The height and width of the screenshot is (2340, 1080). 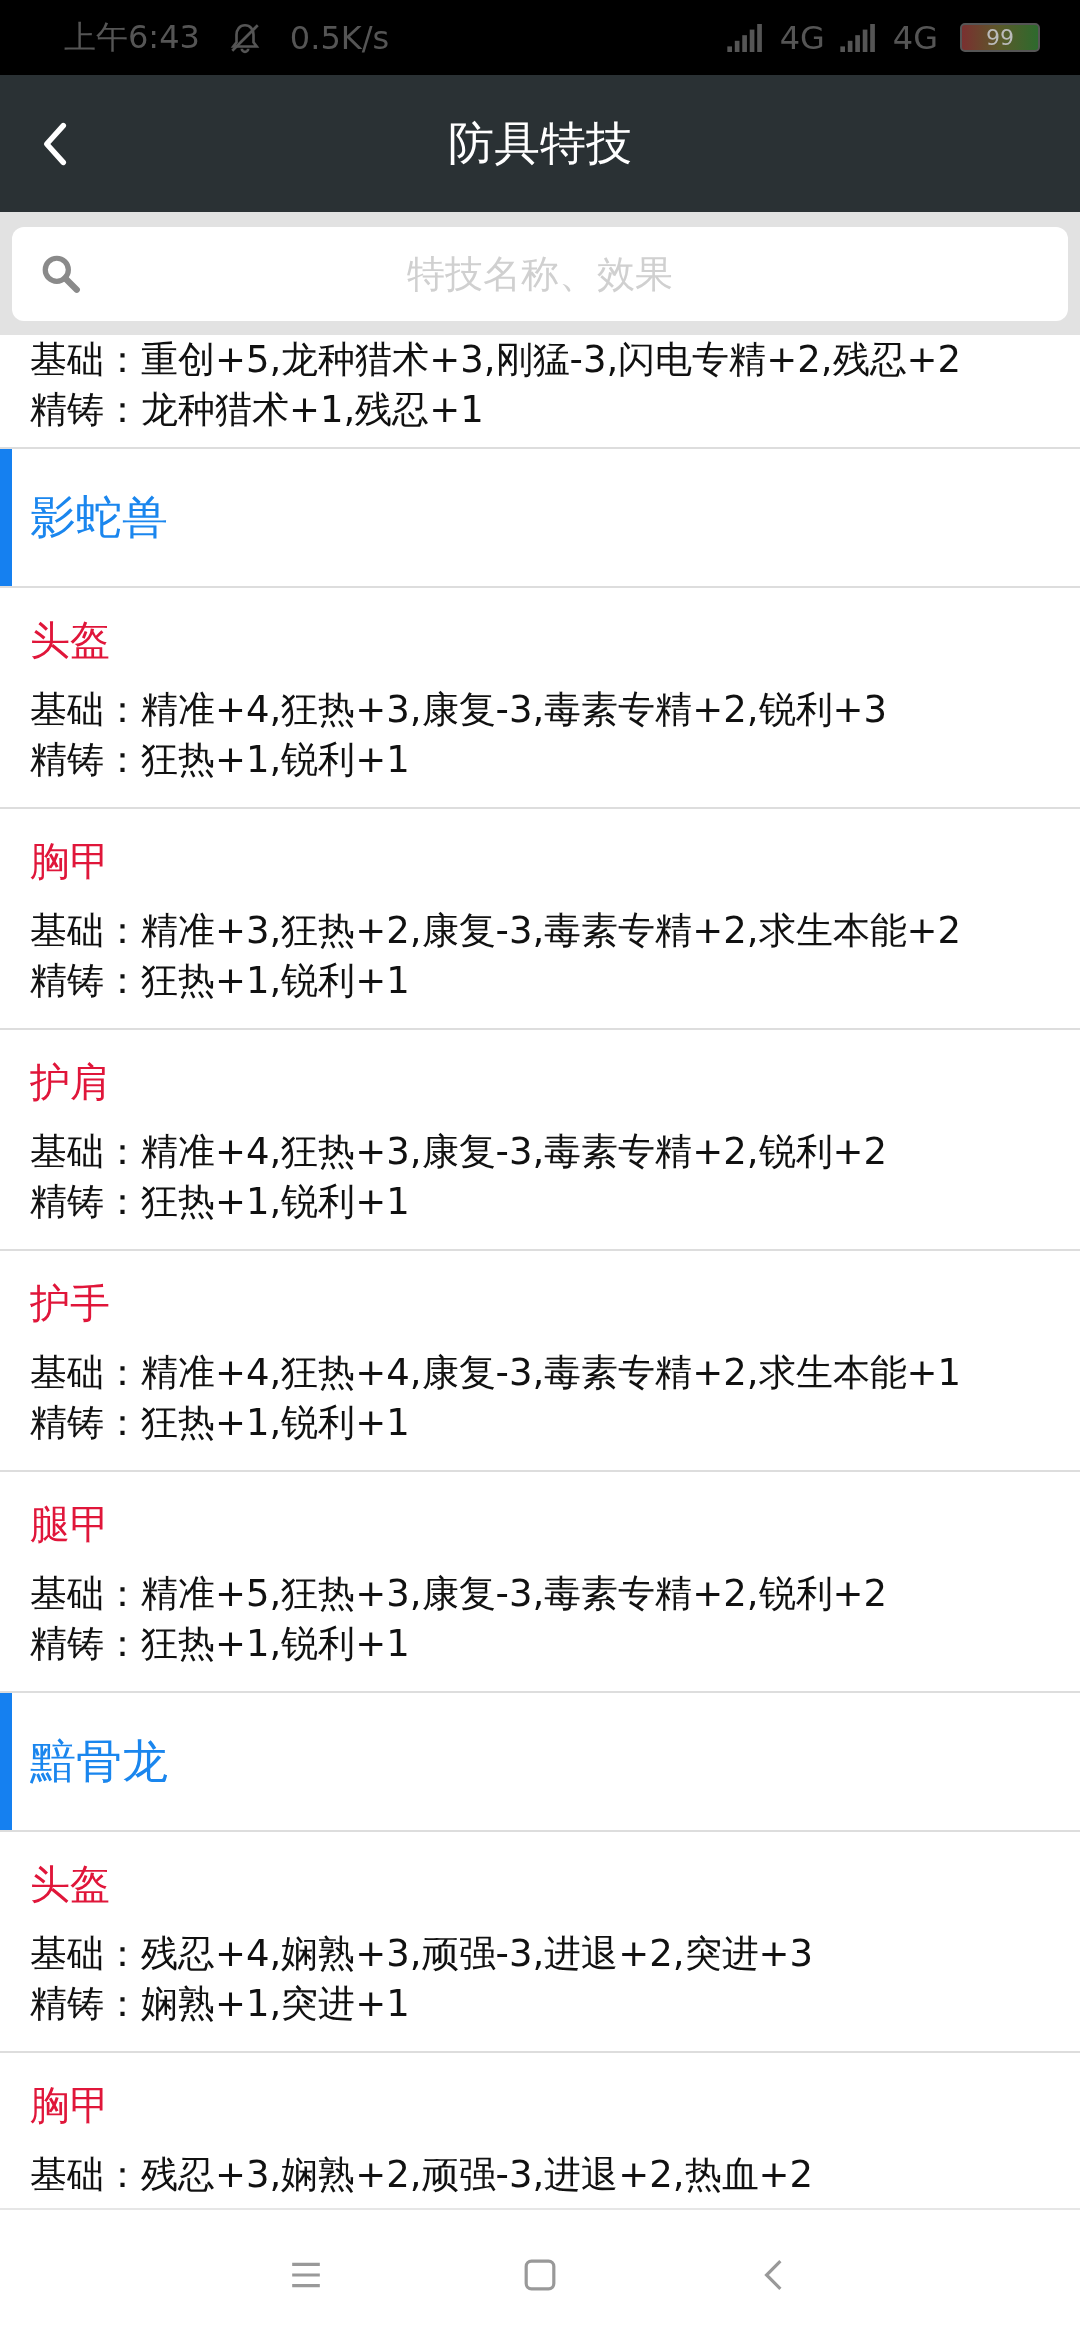 I want to click on battery-level: 99, so click(x=1000, y=37).